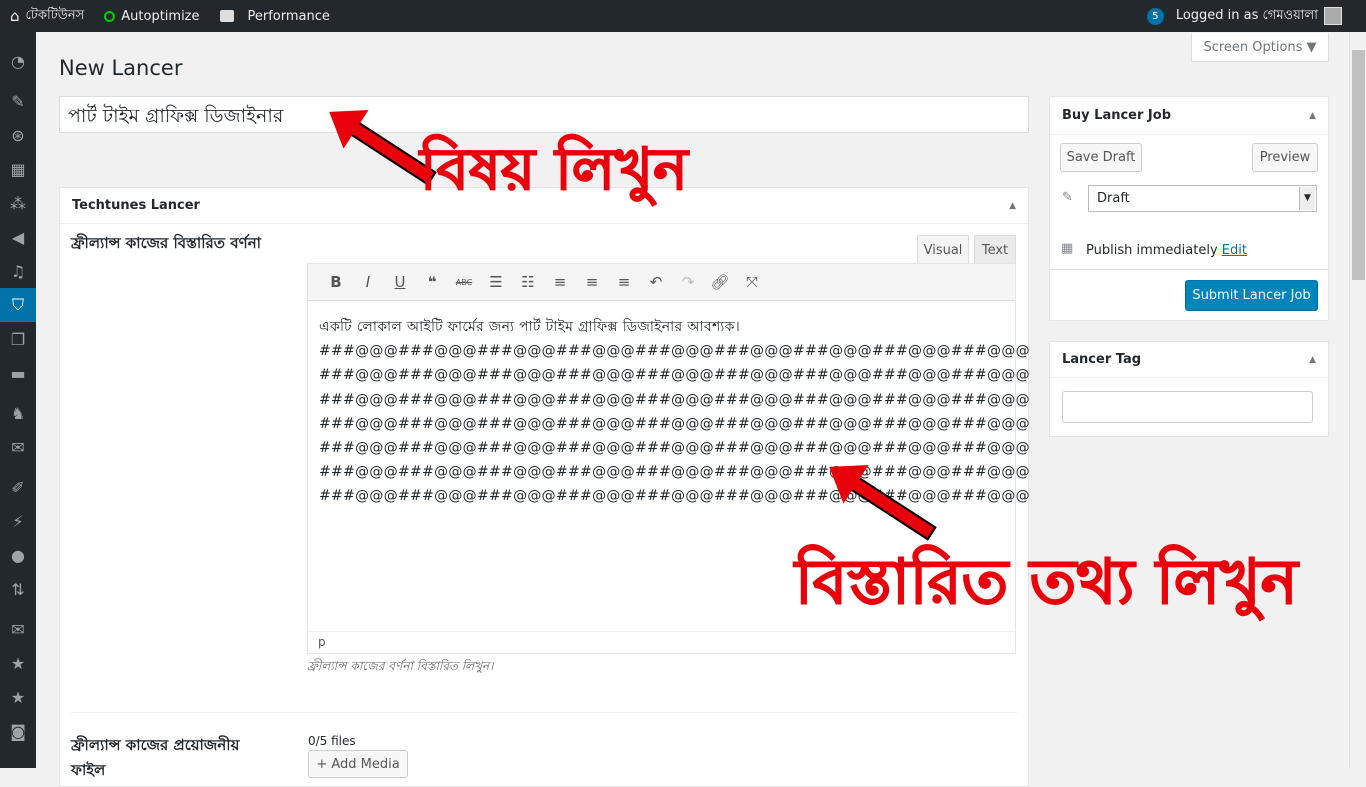  Describe the element at coordinates (288, 16) in the screenshot. I see `performance-label: Performance` at that location.